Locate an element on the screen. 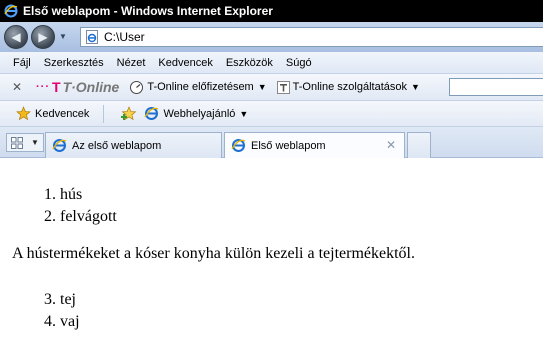 The height and width of the screenshot is (359, 543). list-item: 4. vaj is located at coordinates (58, 322).